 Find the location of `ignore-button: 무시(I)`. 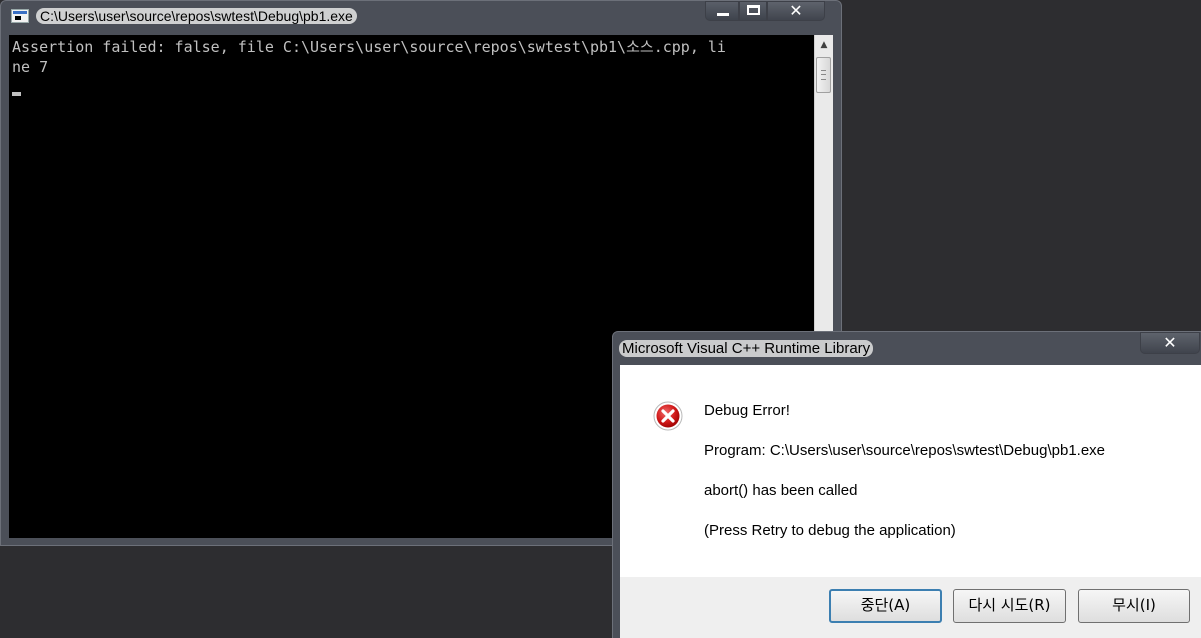

ignore-button: 무시(I) is located at coordinates (1134, 606).